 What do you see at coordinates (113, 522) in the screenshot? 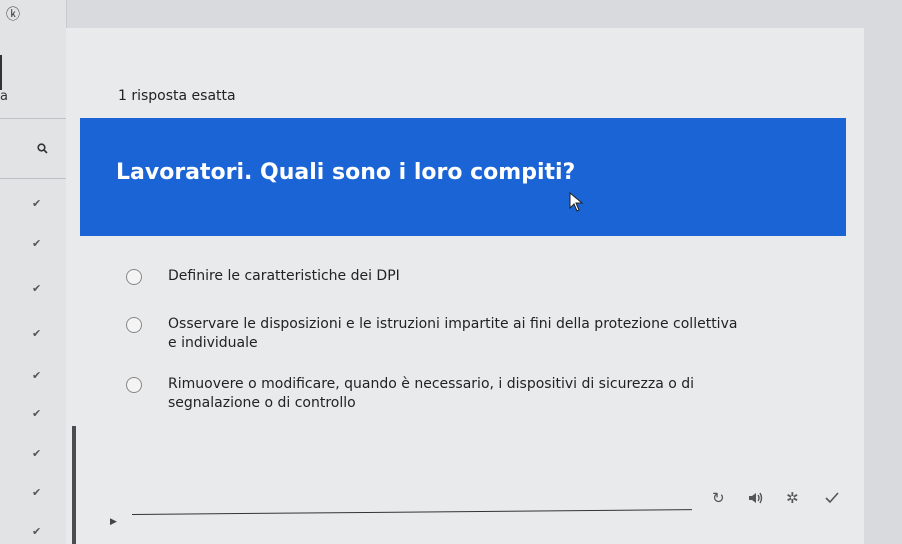
I see `play-icon: ▶` at bounding box center [113, 522].